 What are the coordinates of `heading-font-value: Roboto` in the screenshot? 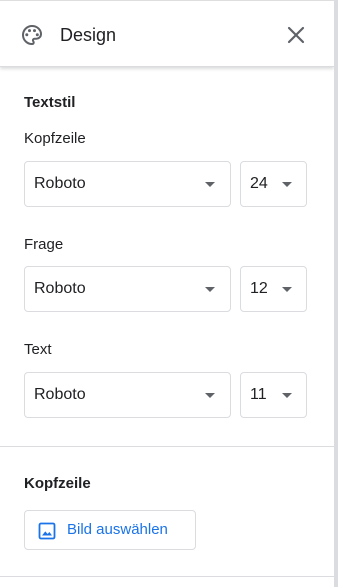 It's located at (60, 183).